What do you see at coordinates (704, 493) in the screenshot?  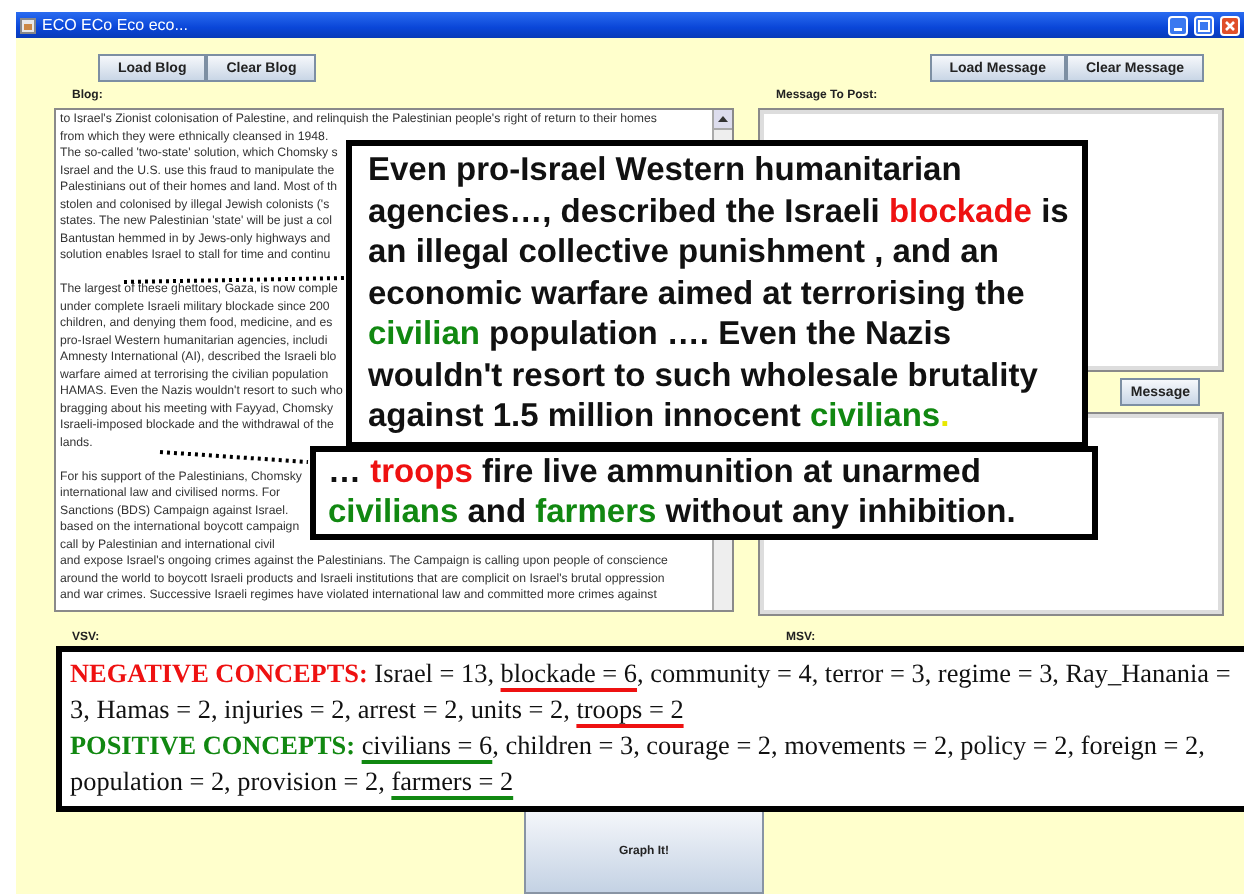 I see `quote-tooltip: … troops fire live ammunition at unarmed civilians and farmers without any inhibition.` at bounding box center [704, 493].